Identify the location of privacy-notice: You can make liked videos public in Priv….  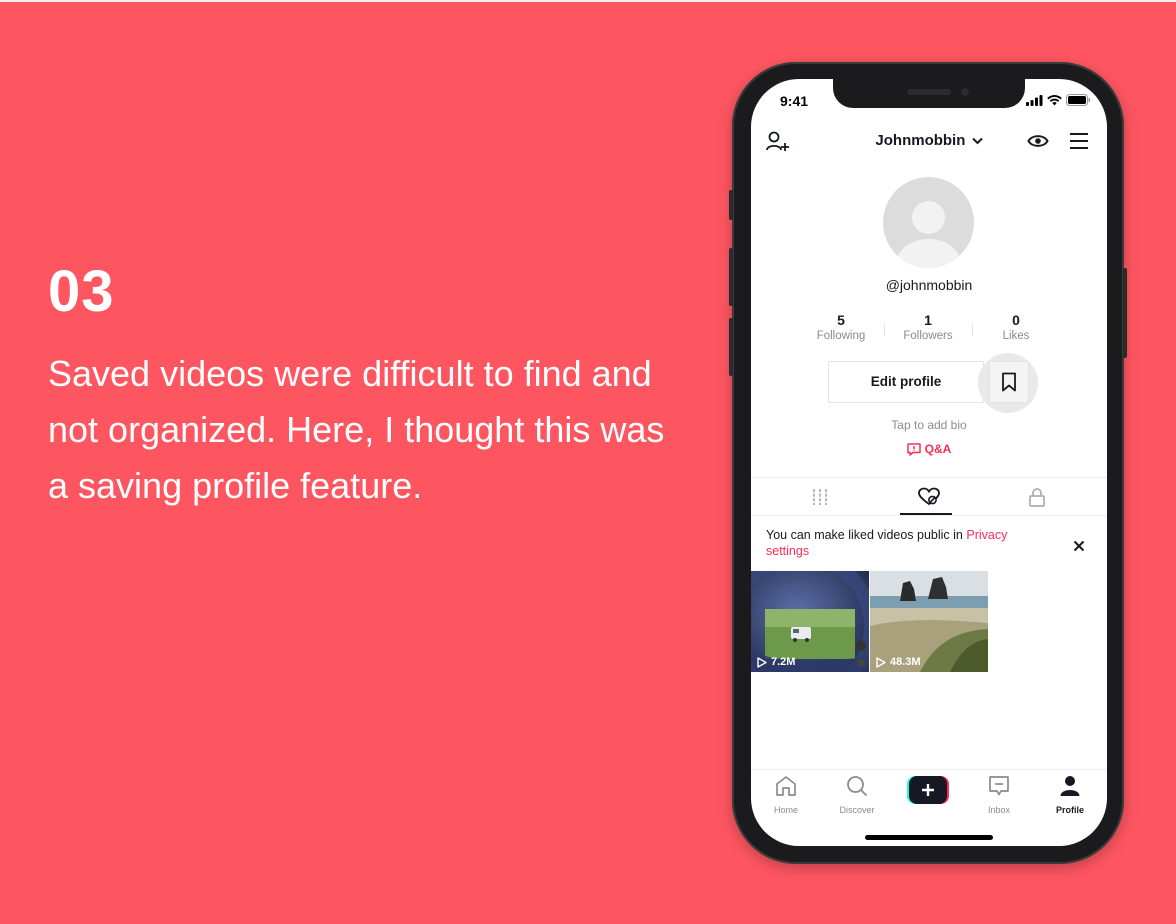
(901, 543).